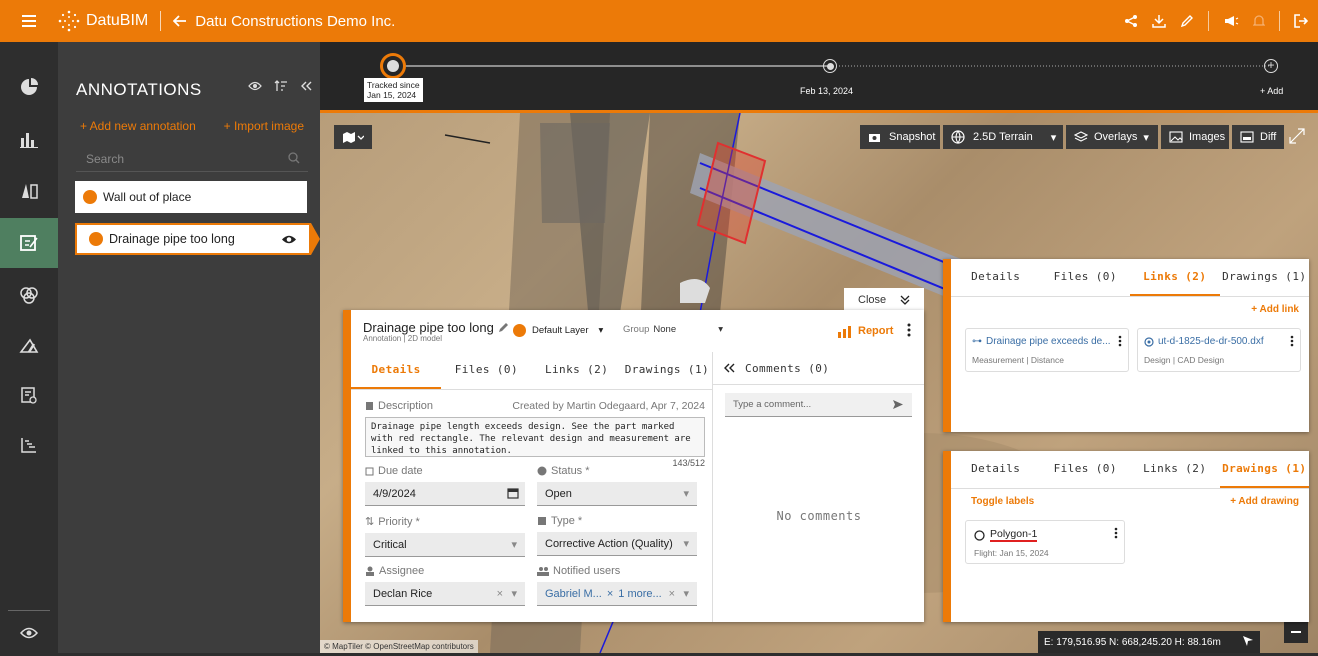 The image size is (1318, 656). Describe the element at coordinates (1149, 341) in the screenshot. I see `cad-icon` at that location.